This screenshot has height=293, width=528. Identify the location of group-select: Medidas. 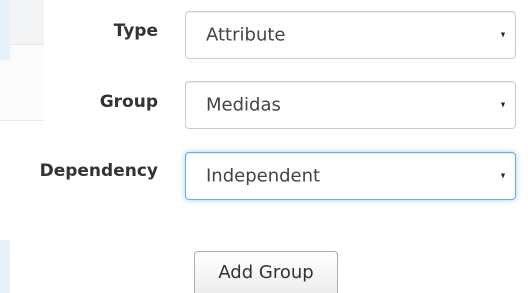
(350, 105).